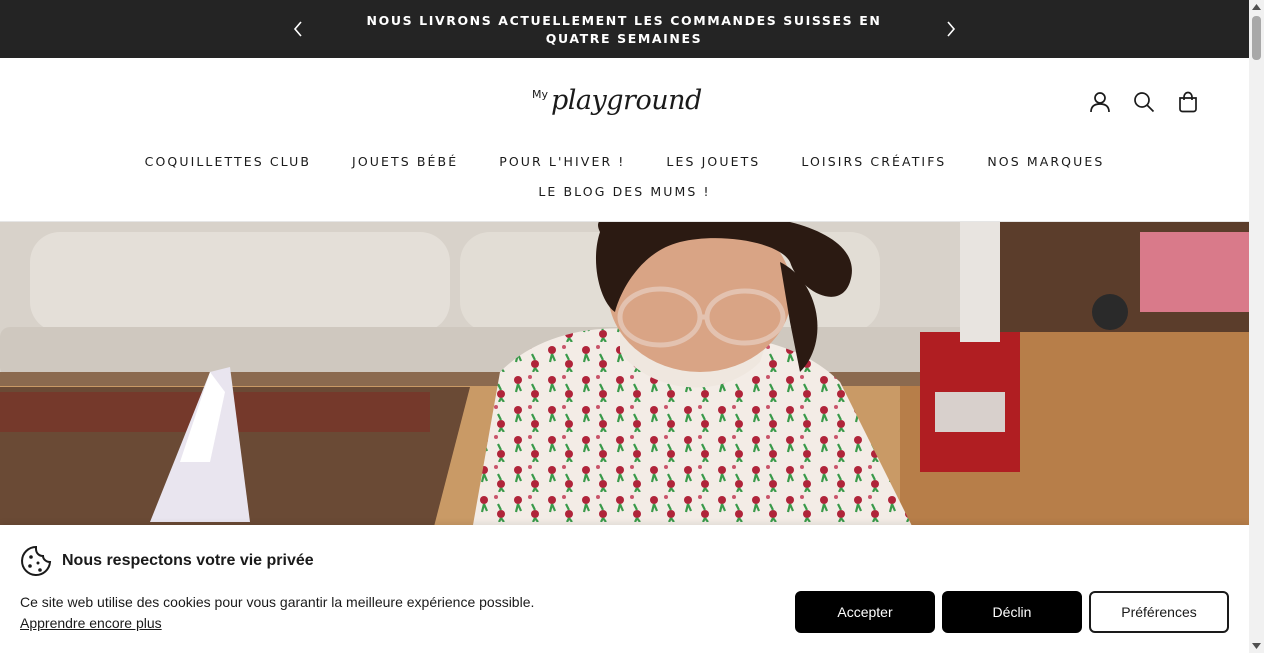 The height and width of the screenshot is (653, 1264). I want to click on nav-item-les-jouets: LES JOUETS, so click(713, 161).